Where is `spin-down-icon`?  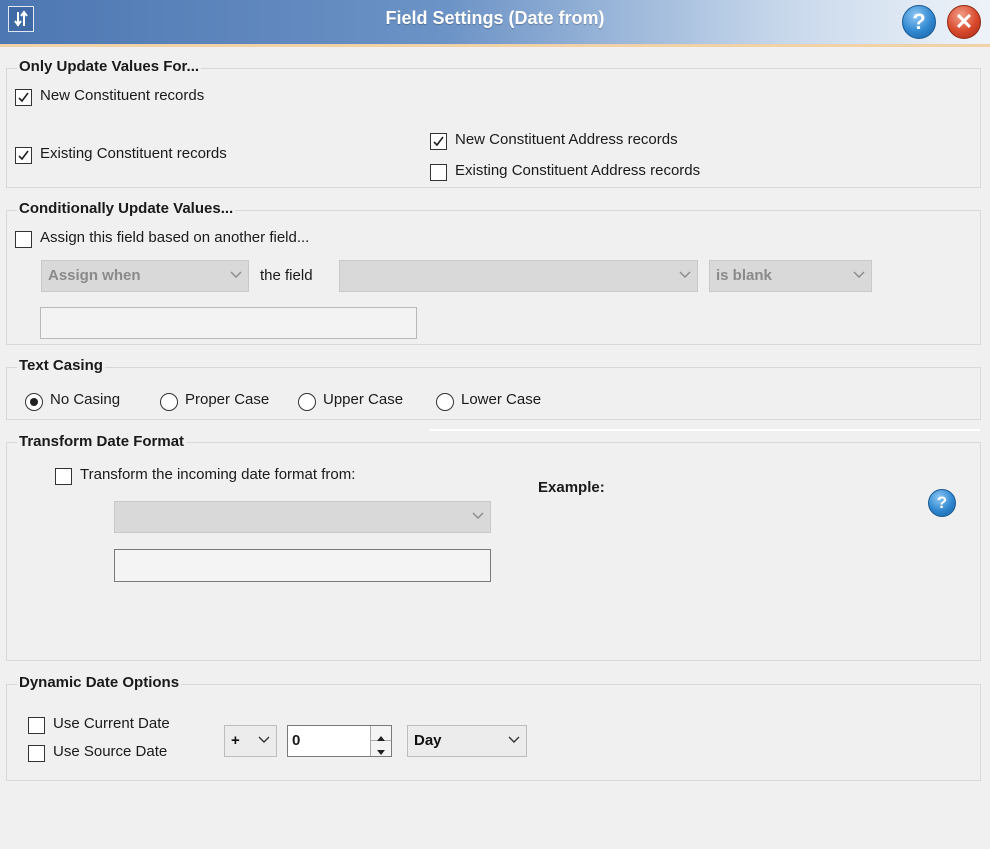 spin-down-icon is located at coordinates (381, 748).